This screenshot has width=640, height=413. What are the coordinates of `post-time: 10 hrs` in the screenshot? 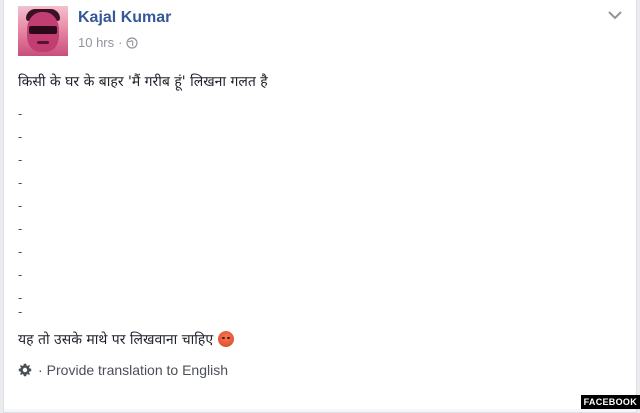 It's located at (96, 42).